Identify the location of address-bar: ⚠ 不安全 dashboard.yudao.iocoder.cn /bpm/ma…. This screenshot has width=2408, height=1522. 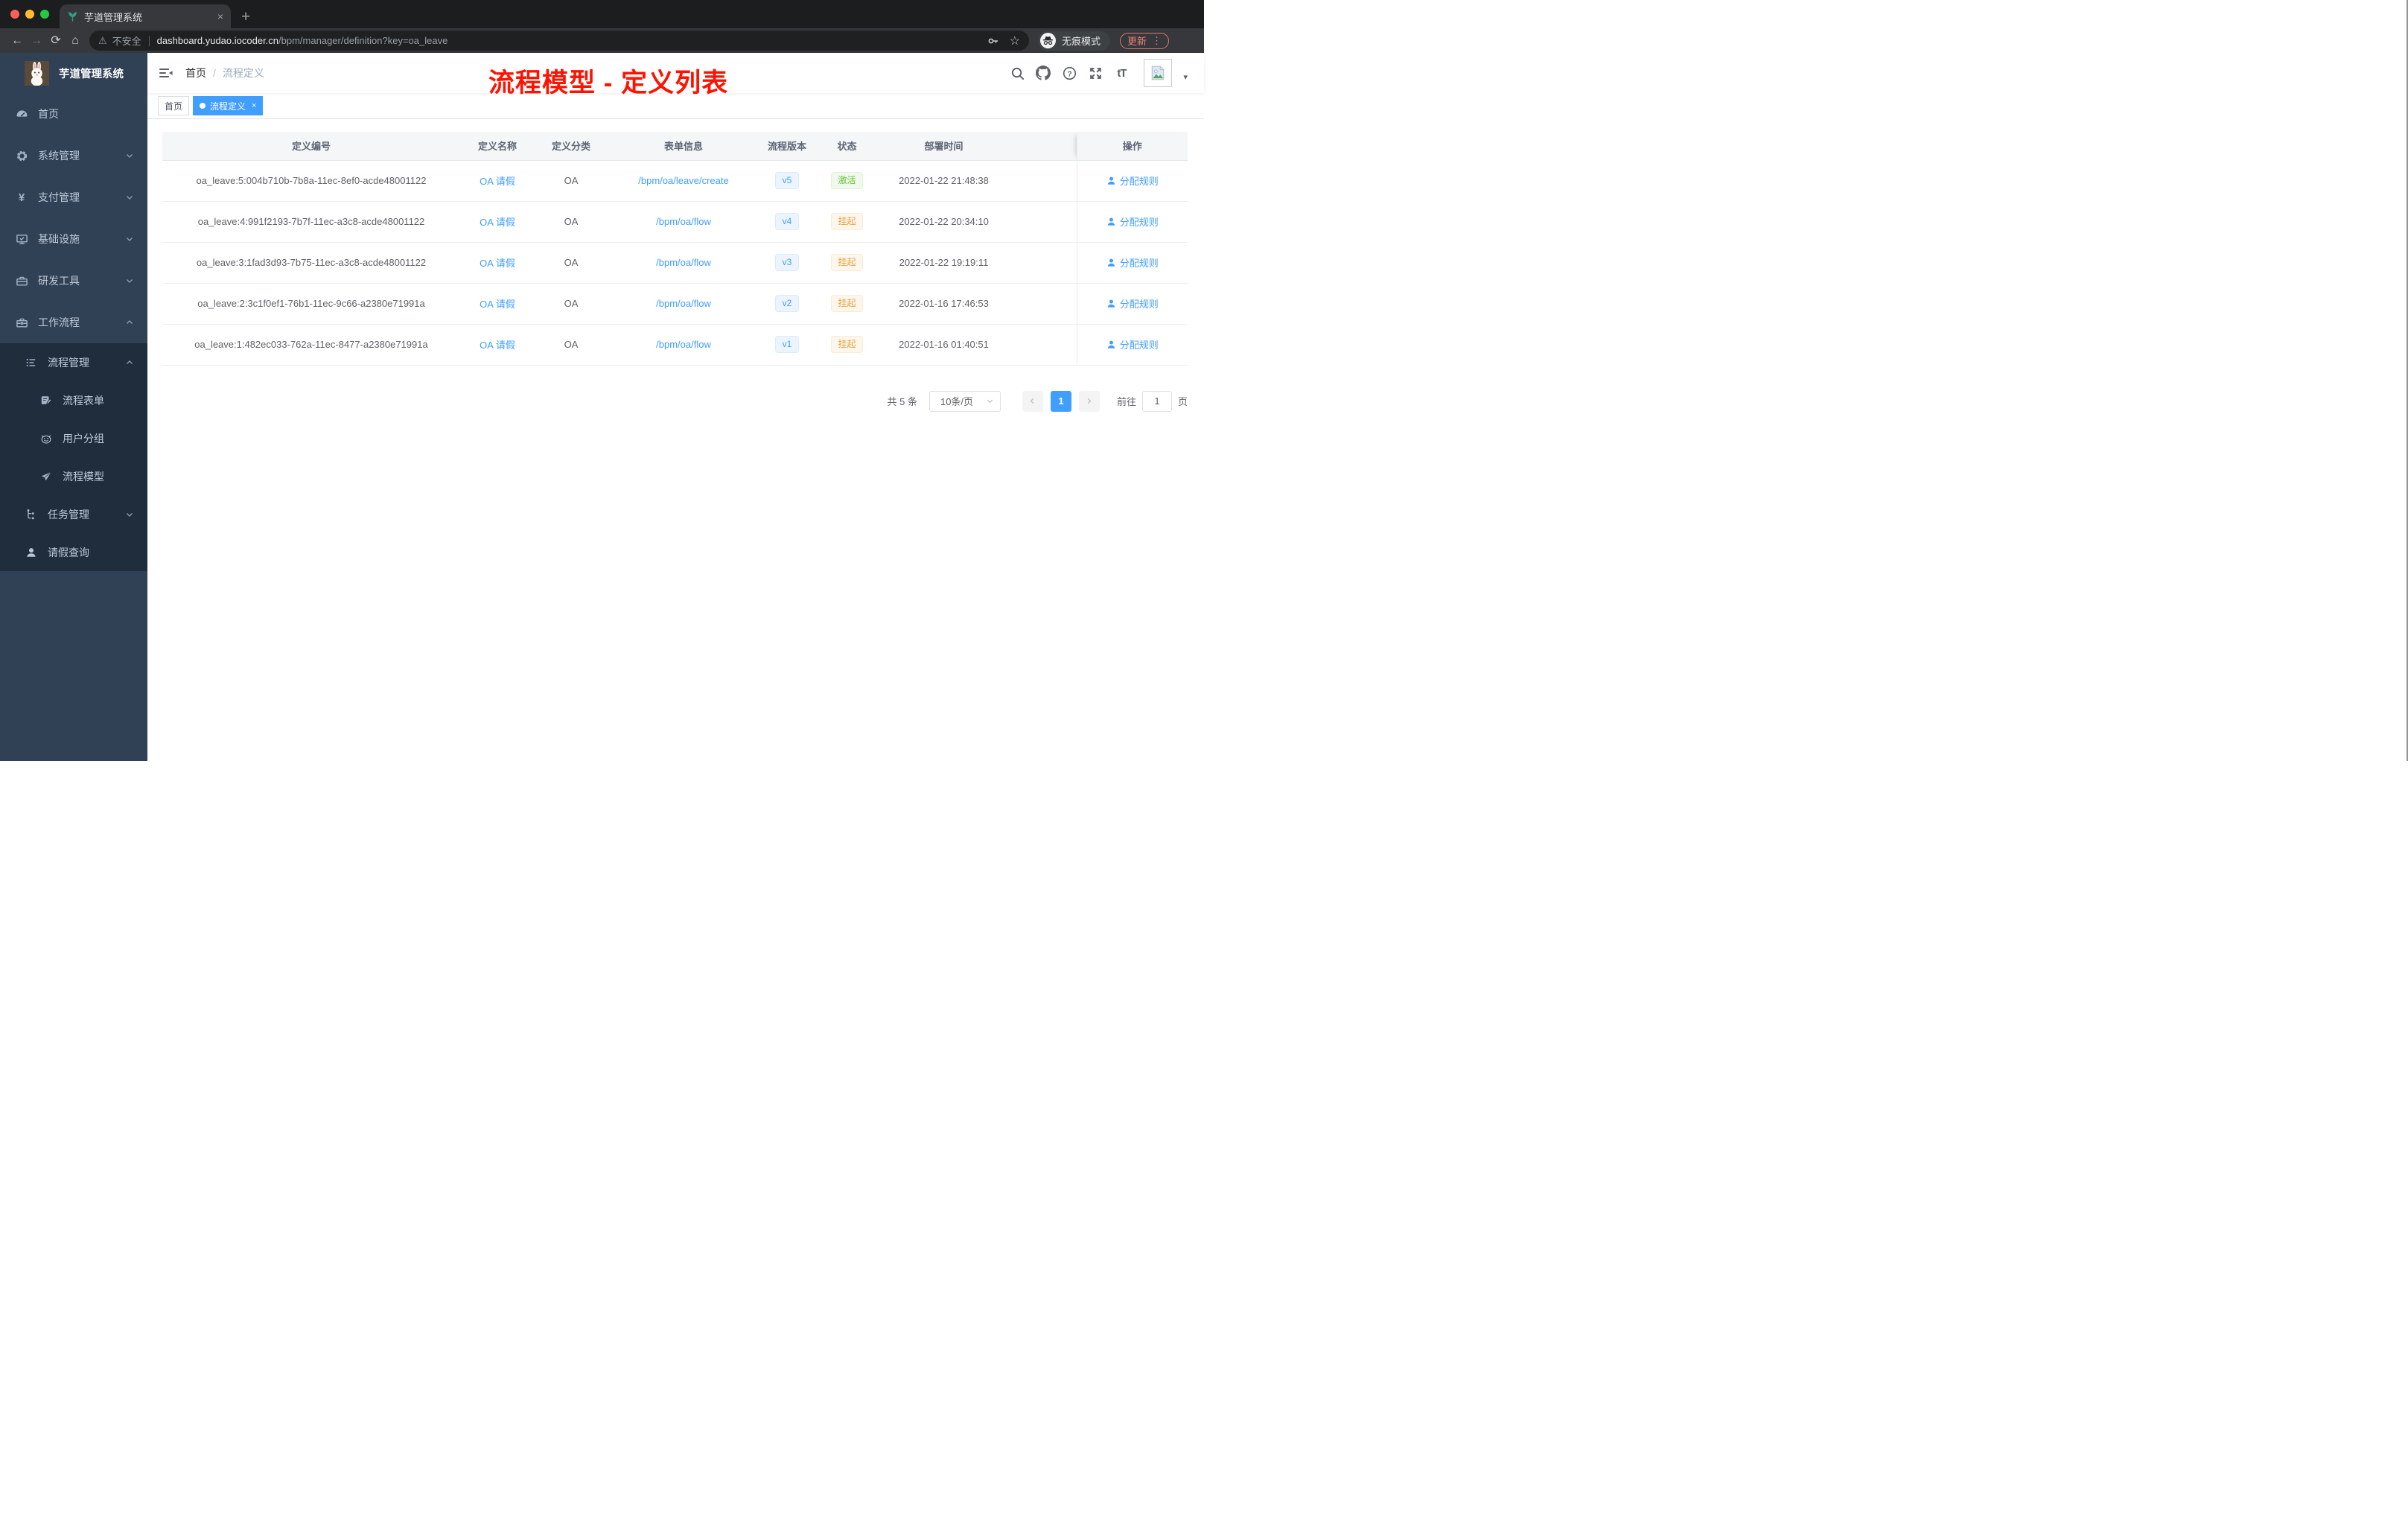
(559, 41).